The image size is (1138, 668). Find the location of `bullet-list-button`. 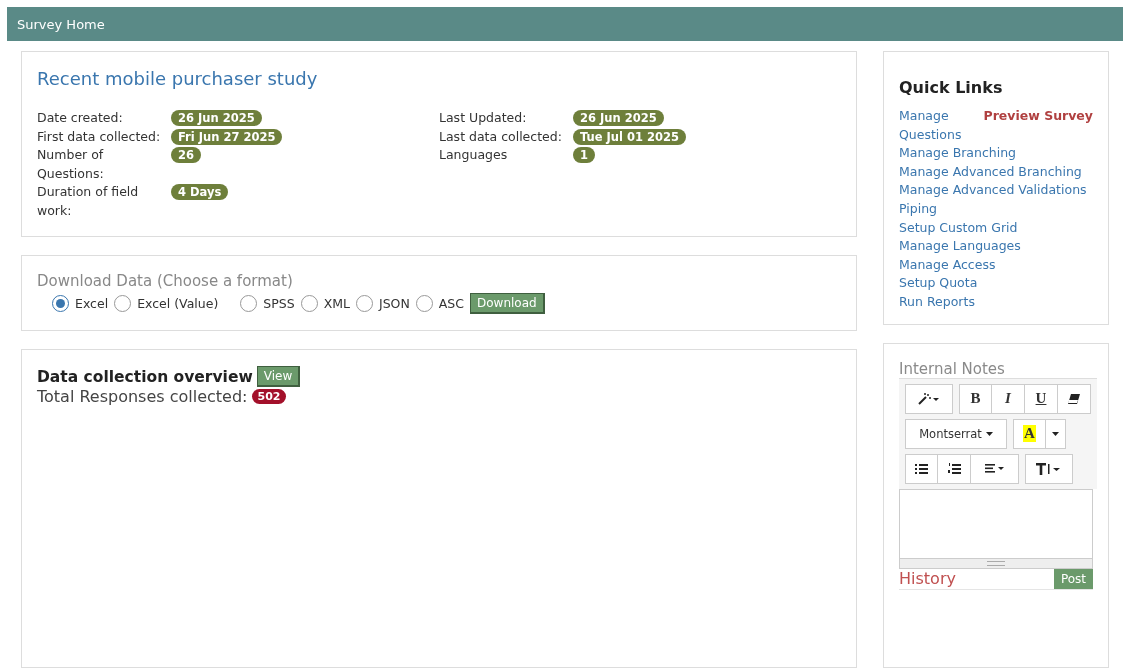

bullet-list-button is located at coordinates (921, 468).